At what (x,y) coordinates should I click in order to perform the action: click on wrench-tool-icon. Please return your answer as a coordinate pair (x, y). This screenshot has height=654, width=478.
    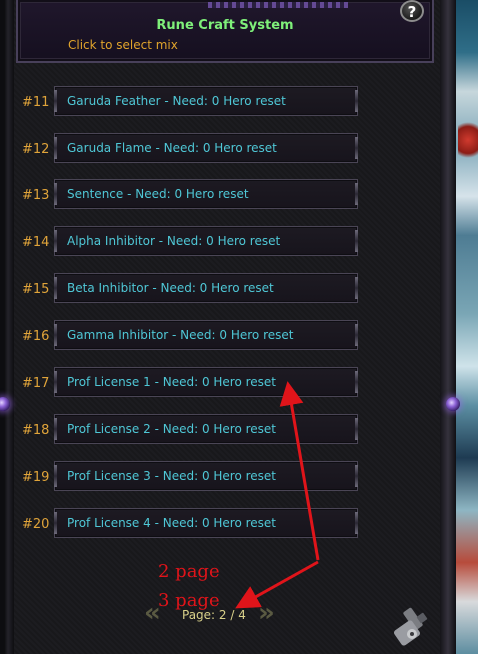
    Looking at the image, I should click on (414, 626).